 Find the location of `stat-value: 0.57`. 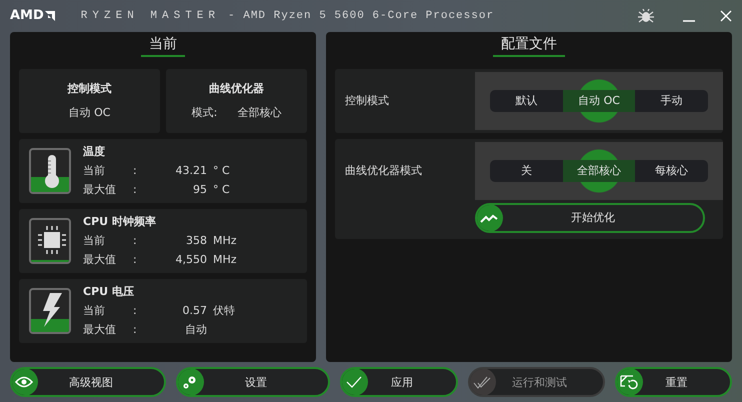

stat-value: 0.57 is located at coordinates (194, 311).